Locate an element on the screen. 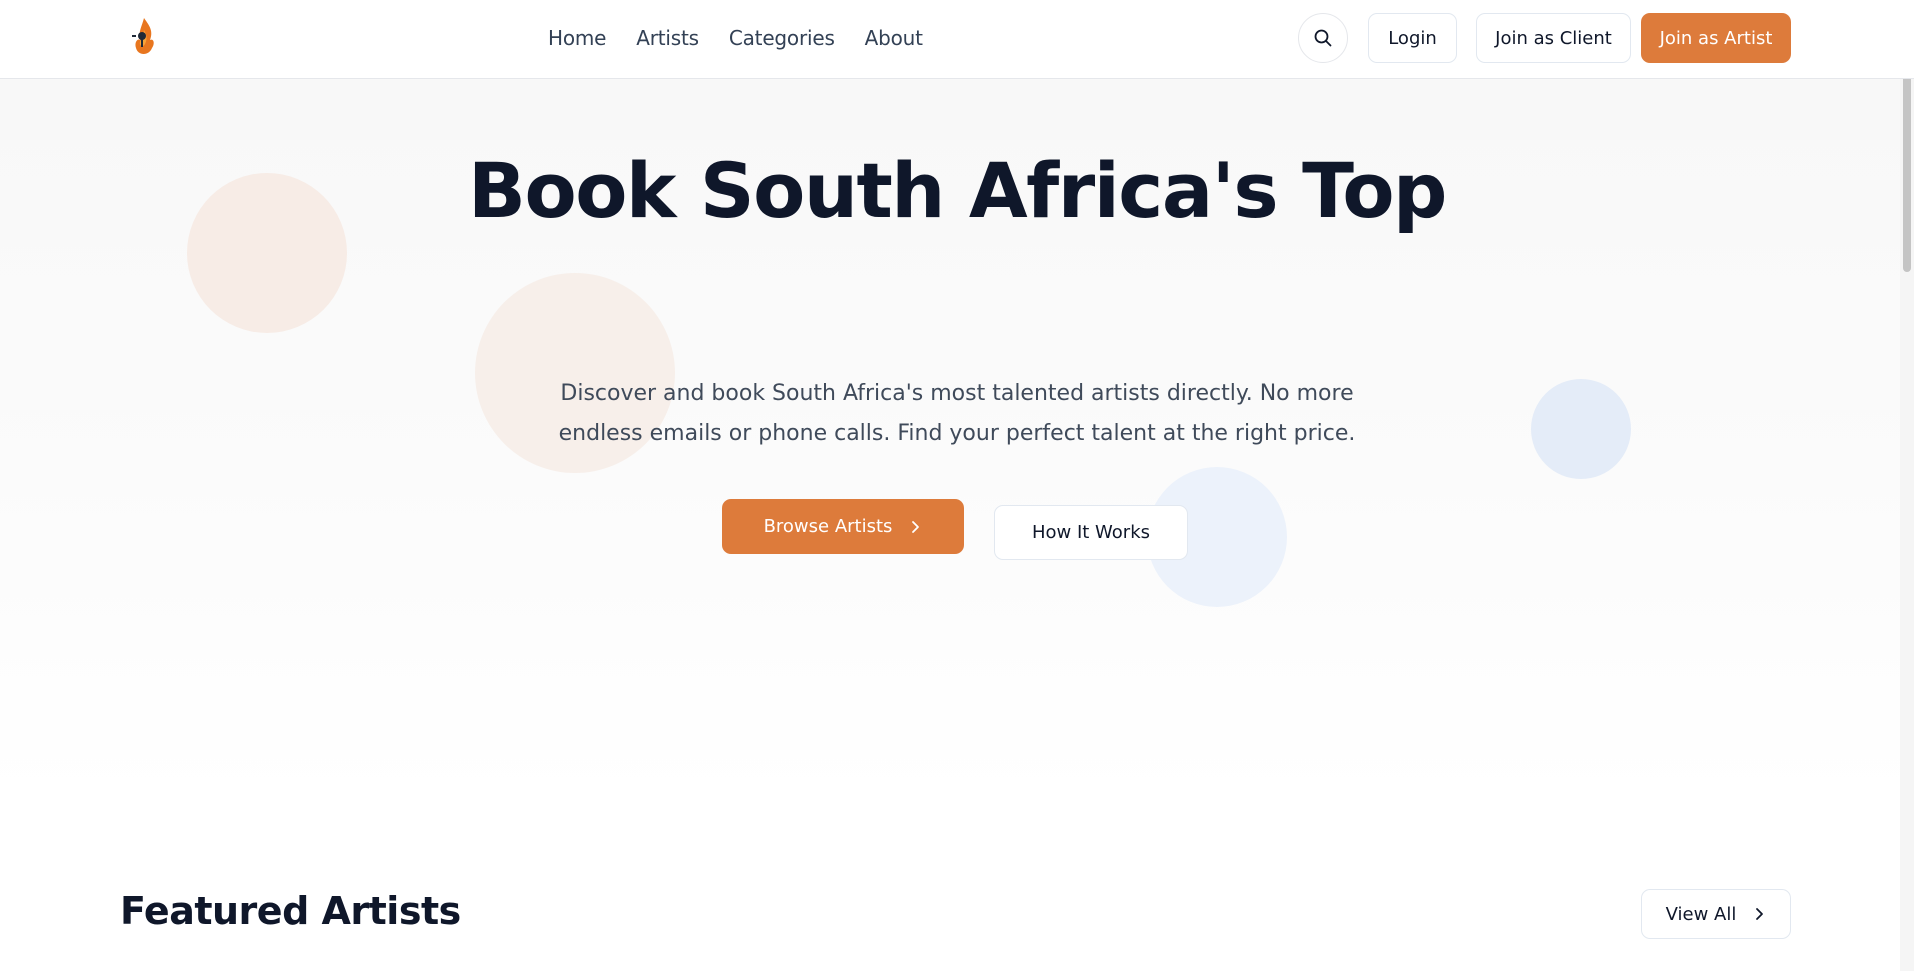 The image size is (1914, 971). main-nav: Home Artists Categories About is located at coordinates (735, 38).